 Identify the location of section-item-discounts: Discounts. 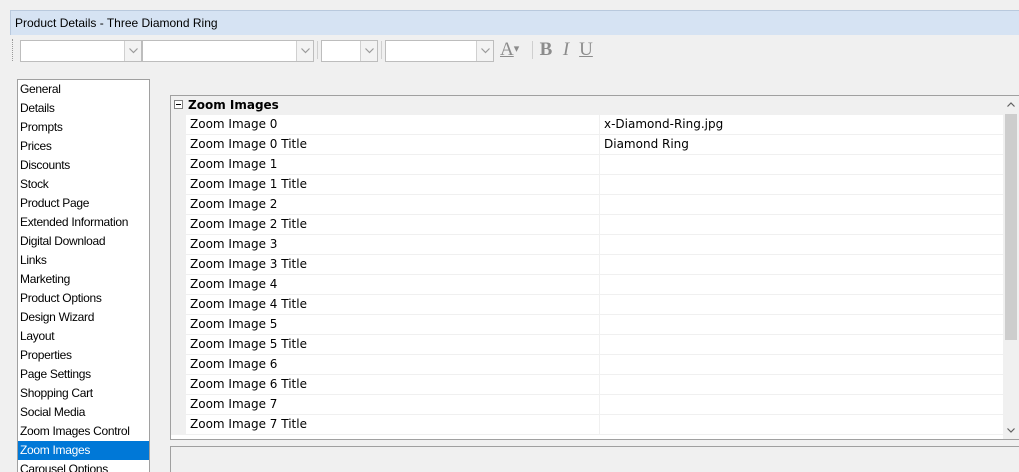
(83, 165).